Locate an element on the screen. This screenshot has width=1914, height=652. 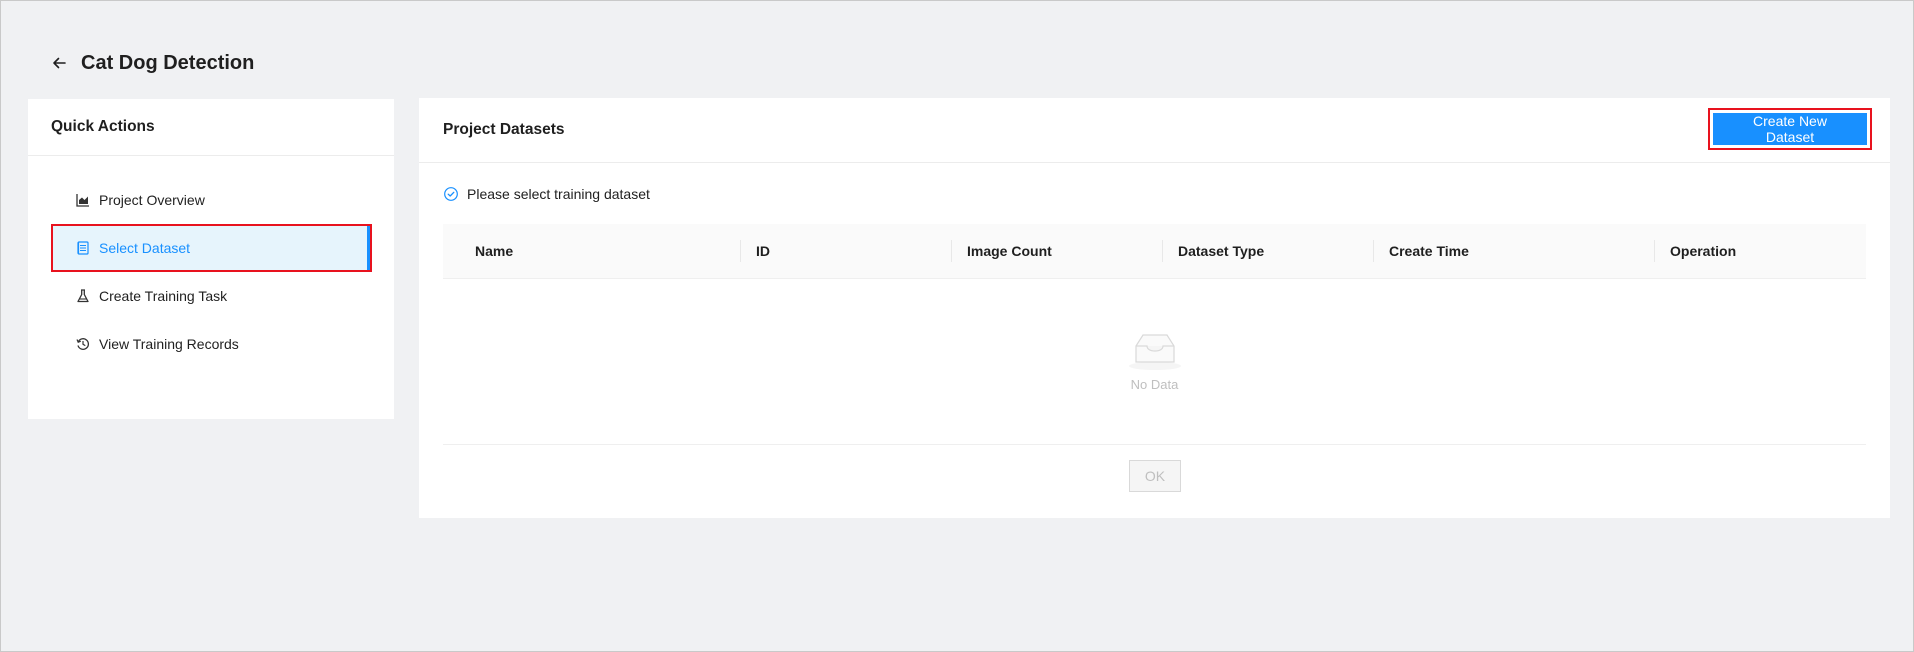
flask-icon is located at coordinates (83, 296).